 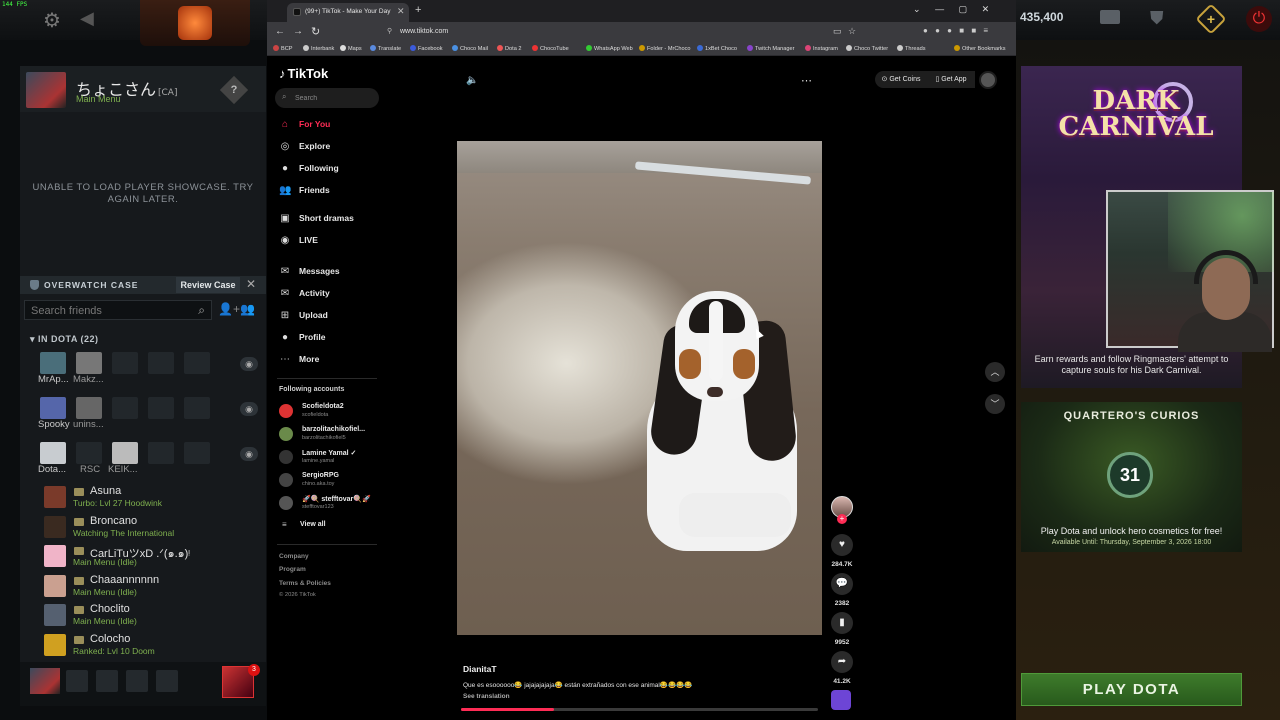 I want to click on reload-icon: ↻, so click(x=315, y=31).